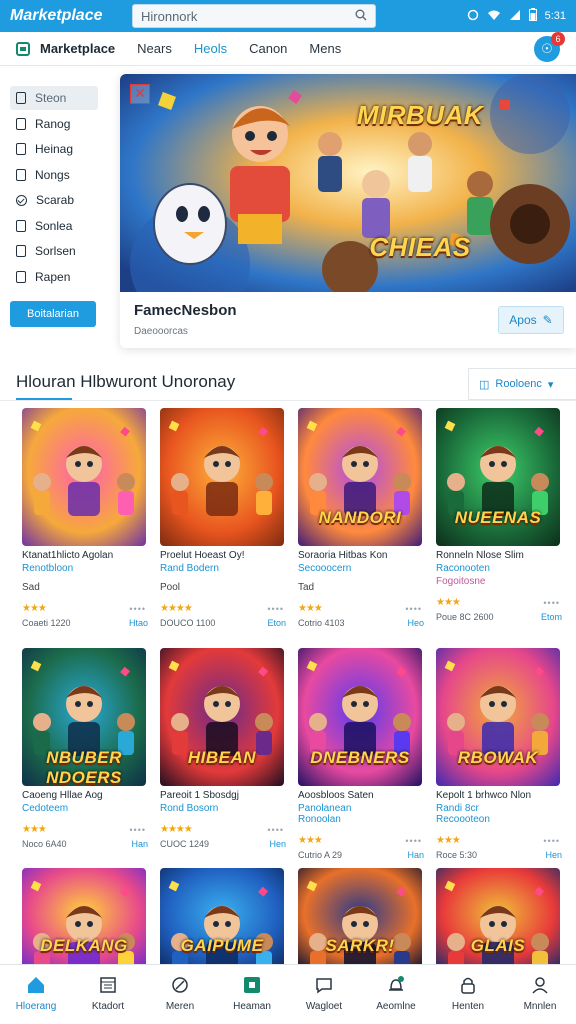 This screenshot has height=1024, width=576. What do you see at coordinates (223, 844) in the screenshot?
I see `game-meta: CUOC 1249 Hen` at bounding box center [223, 844].